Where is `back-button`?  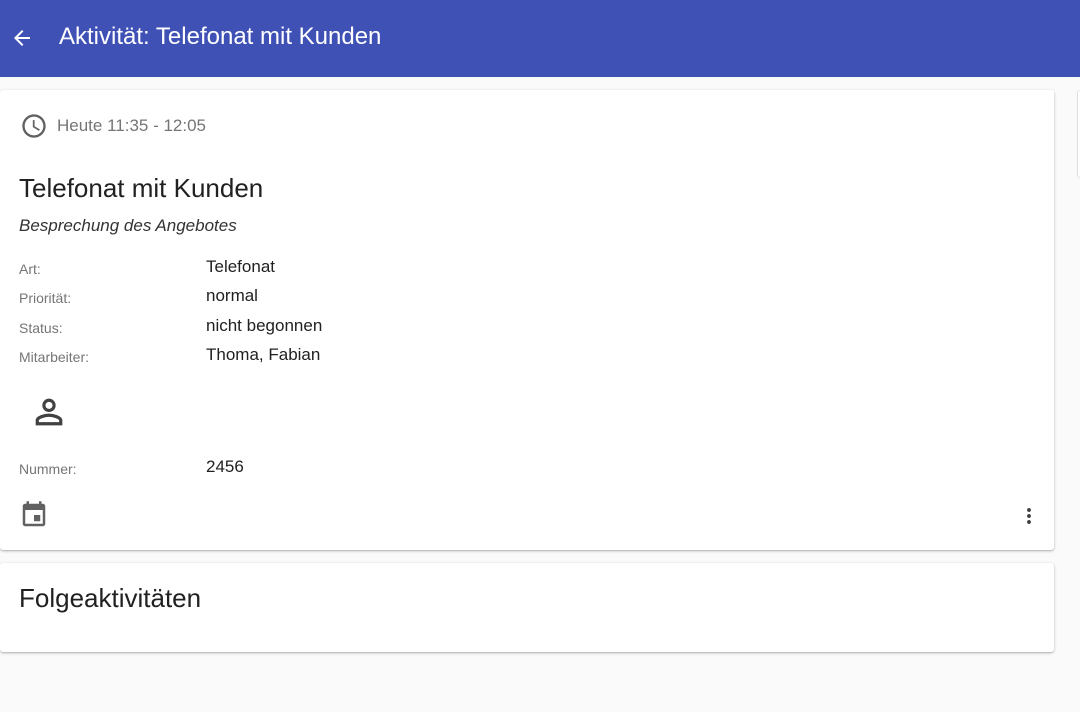 back-button is located at coordinates (22, 38).